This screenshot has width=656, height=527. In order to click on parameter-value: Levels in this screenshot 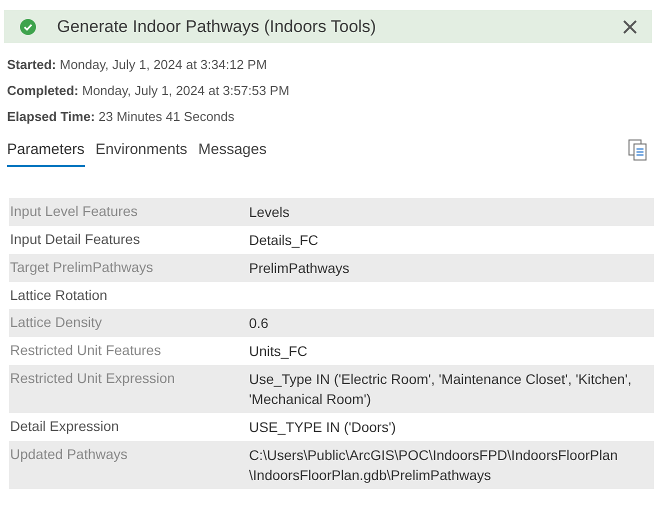, I will do `click(269, 212)`.